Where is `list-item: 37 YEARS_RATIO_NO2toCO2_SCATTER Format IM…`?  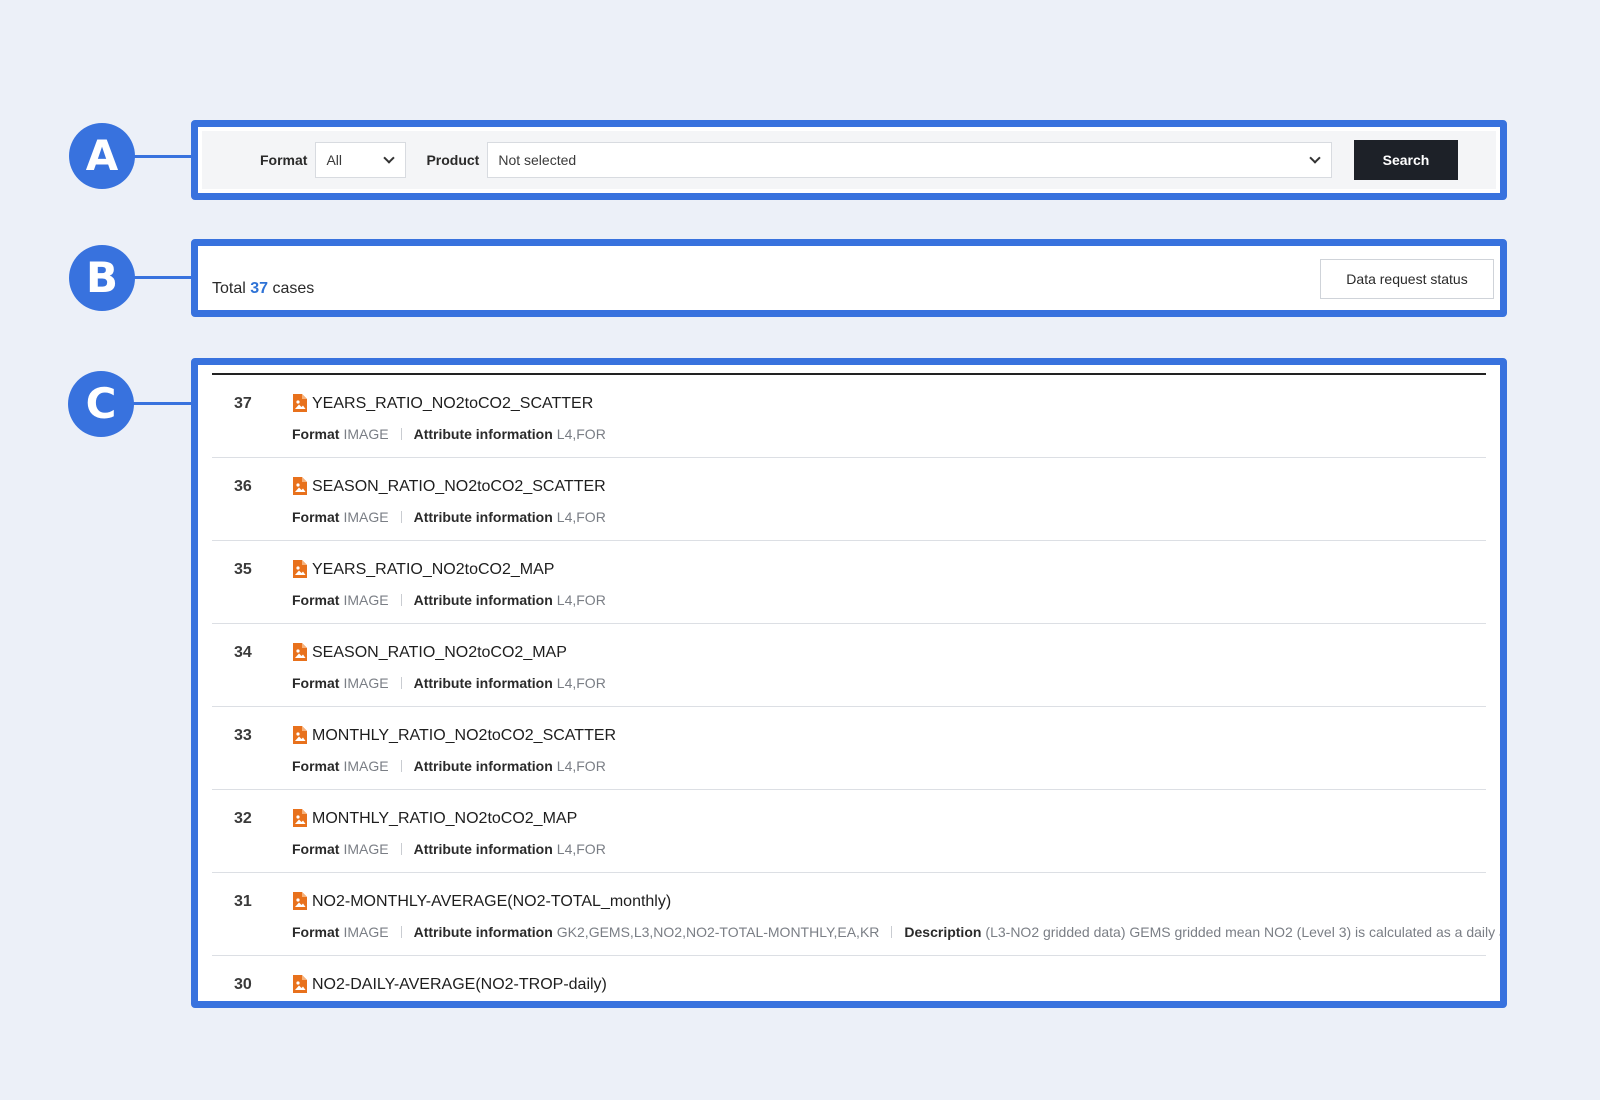
list-item: 37 YEARS_RATIO_NO2toCO2_SCATTER Format IM… is located at coordinates (849, 416).